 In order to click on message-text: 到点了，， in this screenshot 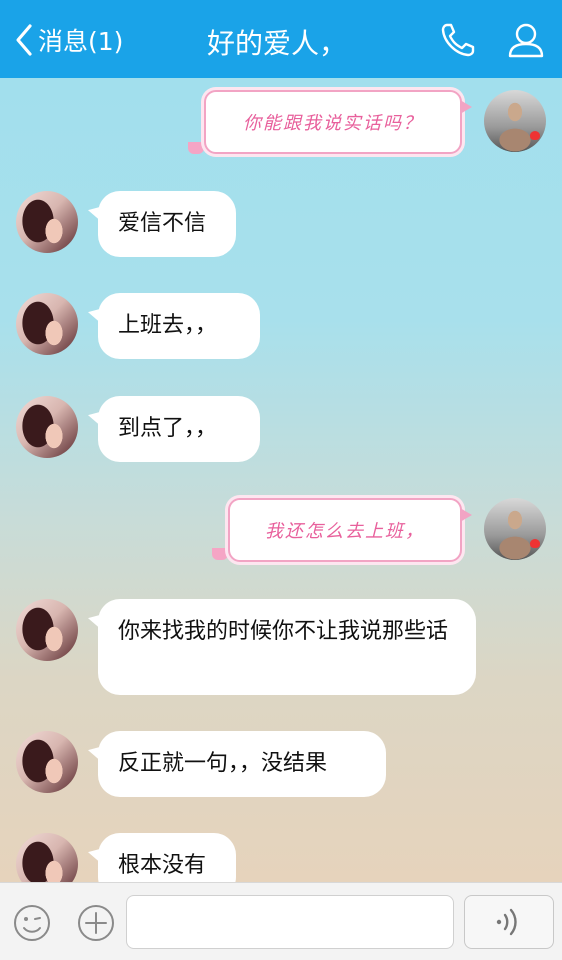, I will do `click(168, 428)`.